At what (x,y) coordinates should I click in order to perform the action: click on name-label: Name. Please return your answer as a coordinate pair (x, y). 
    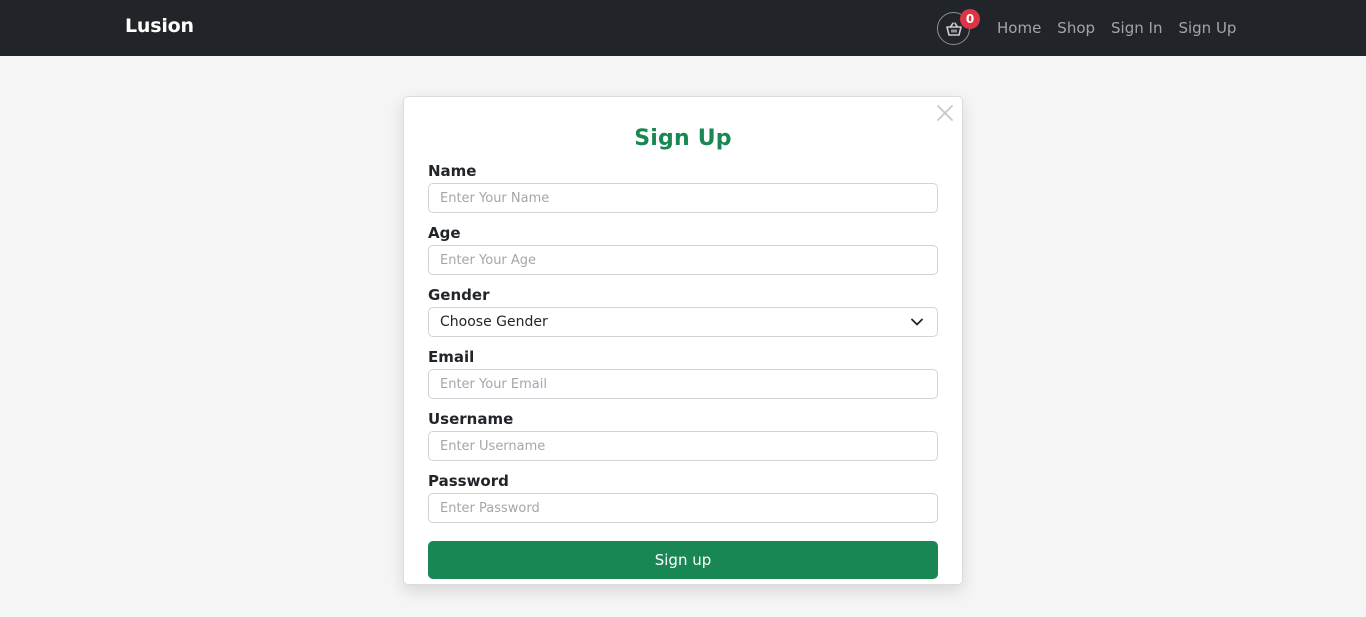
    Looking at the image, I should click on (452, 171).